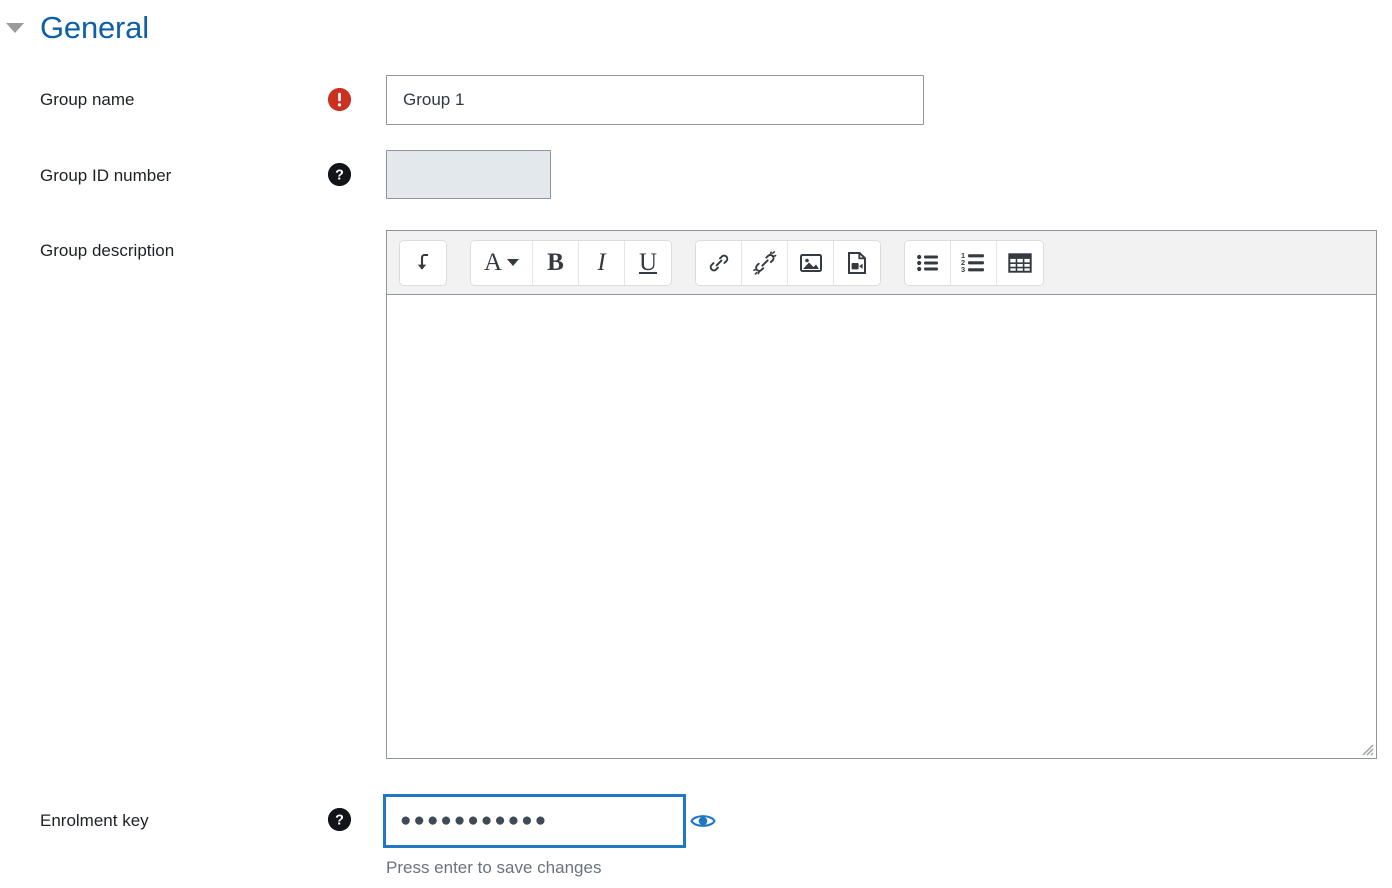 This screenshot has width=1392, height=888. I want to click on page-title: General, so click(94, 27).